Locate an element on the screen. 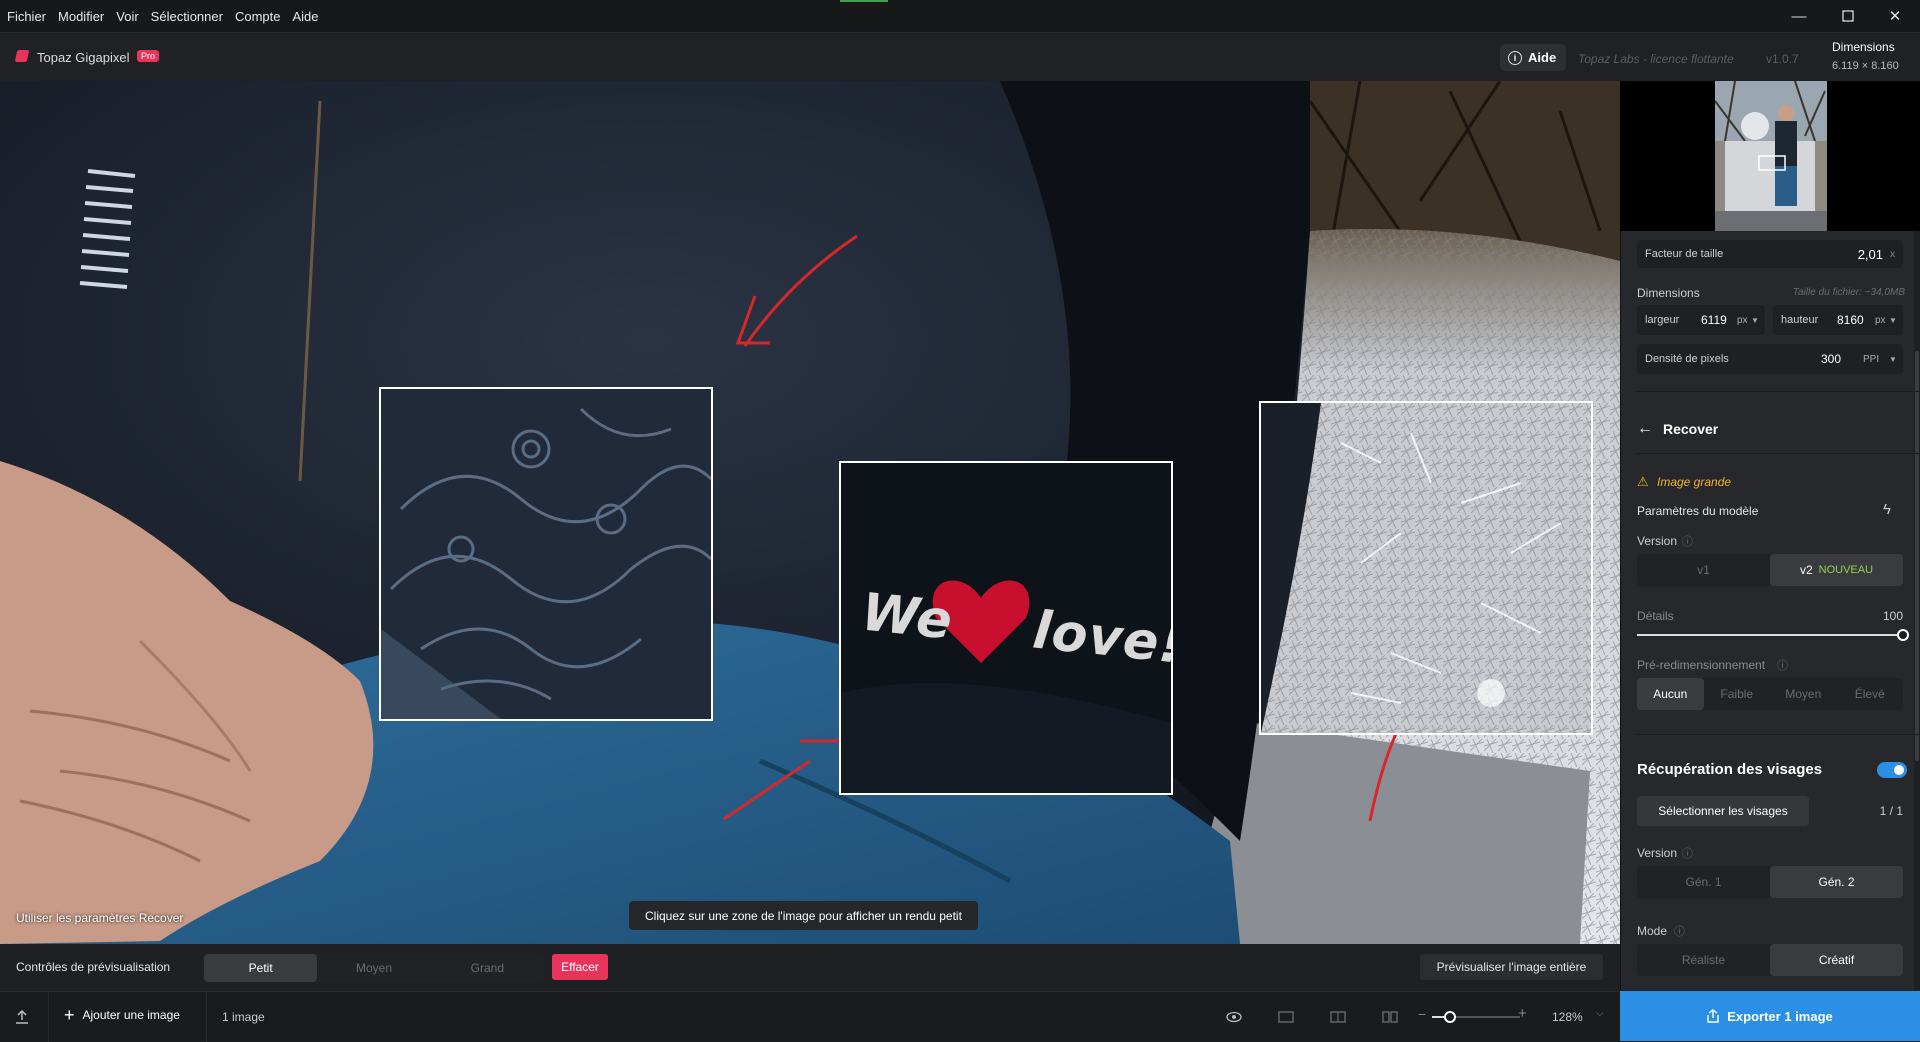 The width and height of the screenshot is (1920, 1042). pro-badge: Pro is located at coordinates (148, 56).